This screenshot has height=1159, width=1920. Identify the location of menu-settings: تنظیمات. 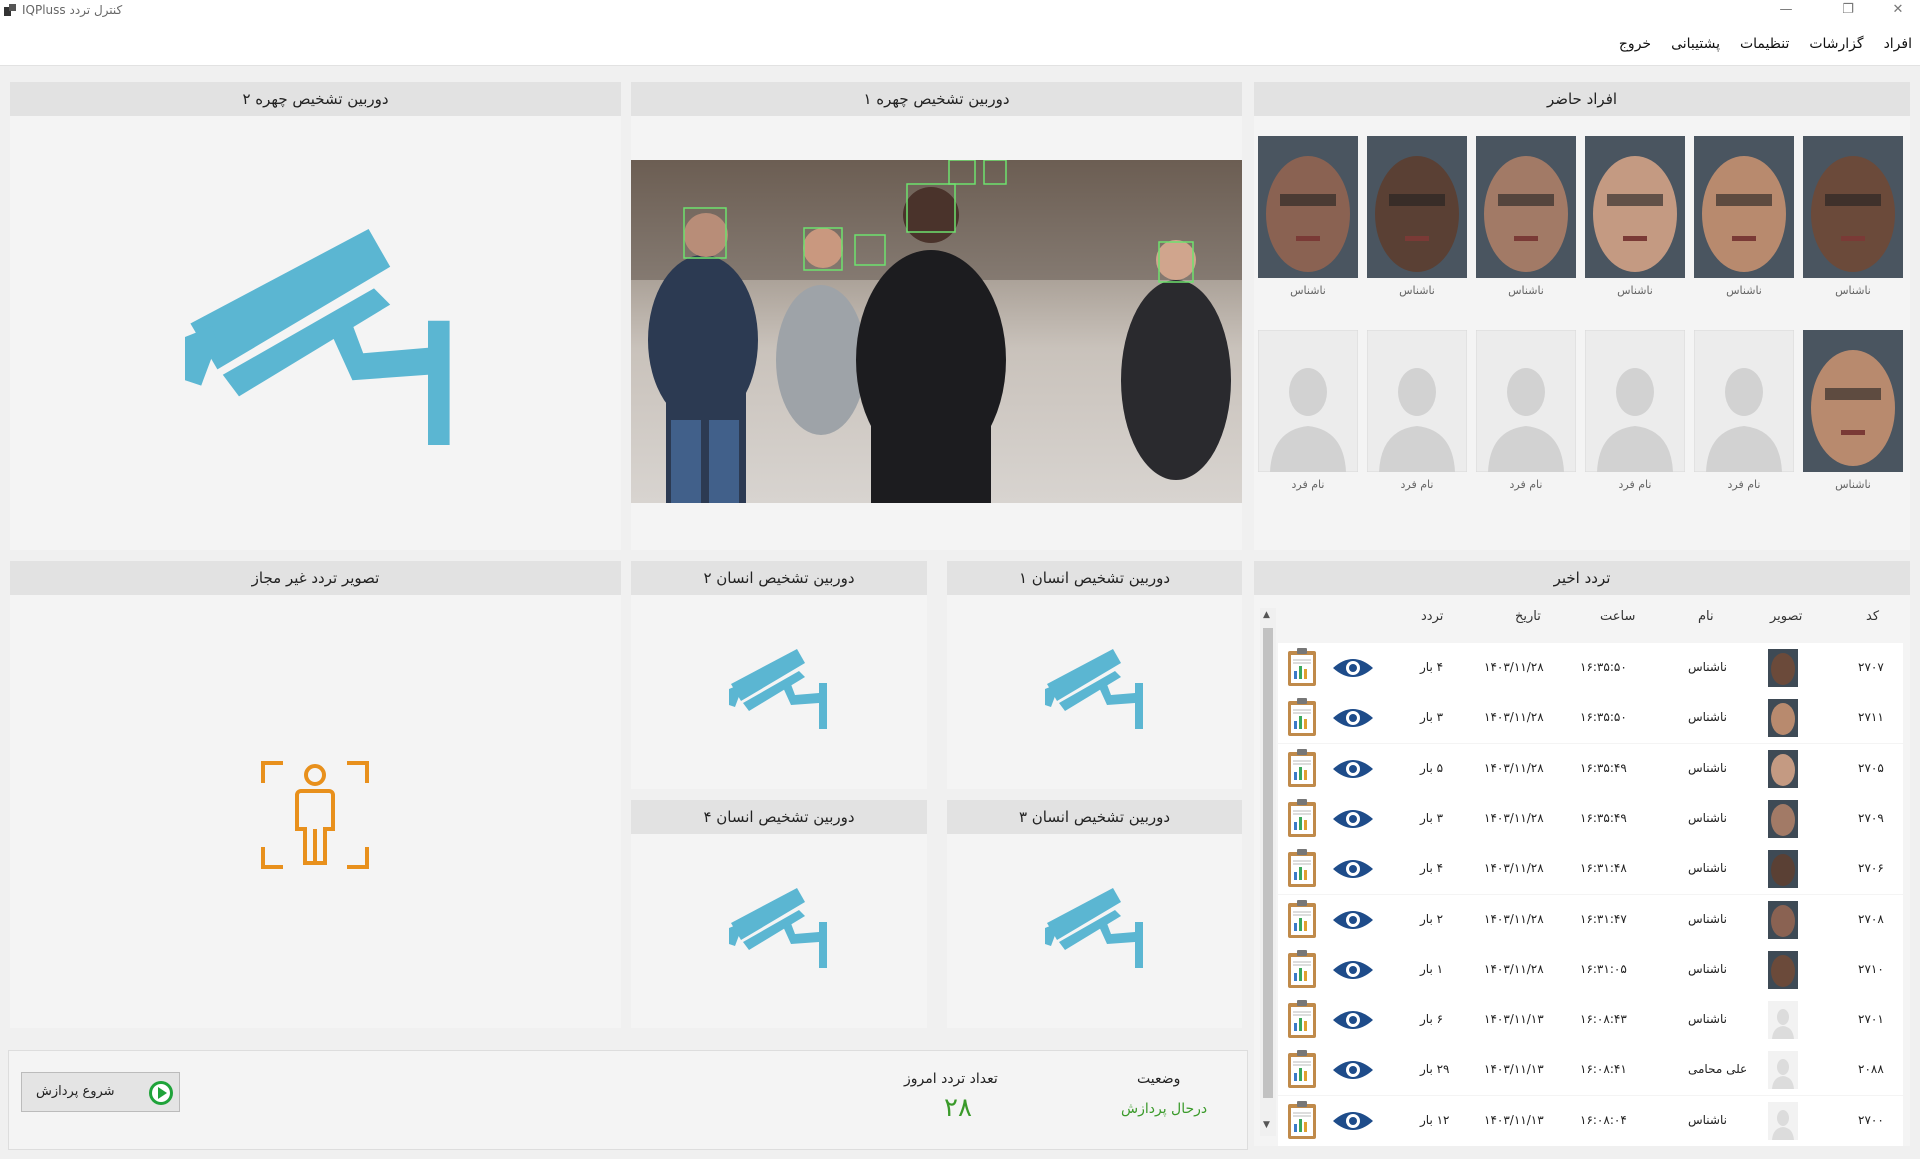
(1764, 44).